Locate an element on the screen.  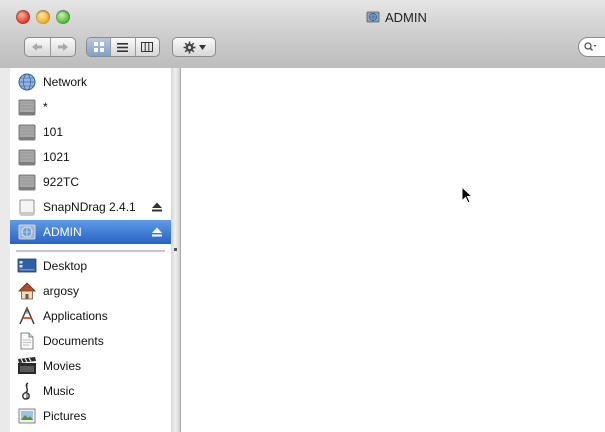
gear-icon is located at coordinates (189, 47).